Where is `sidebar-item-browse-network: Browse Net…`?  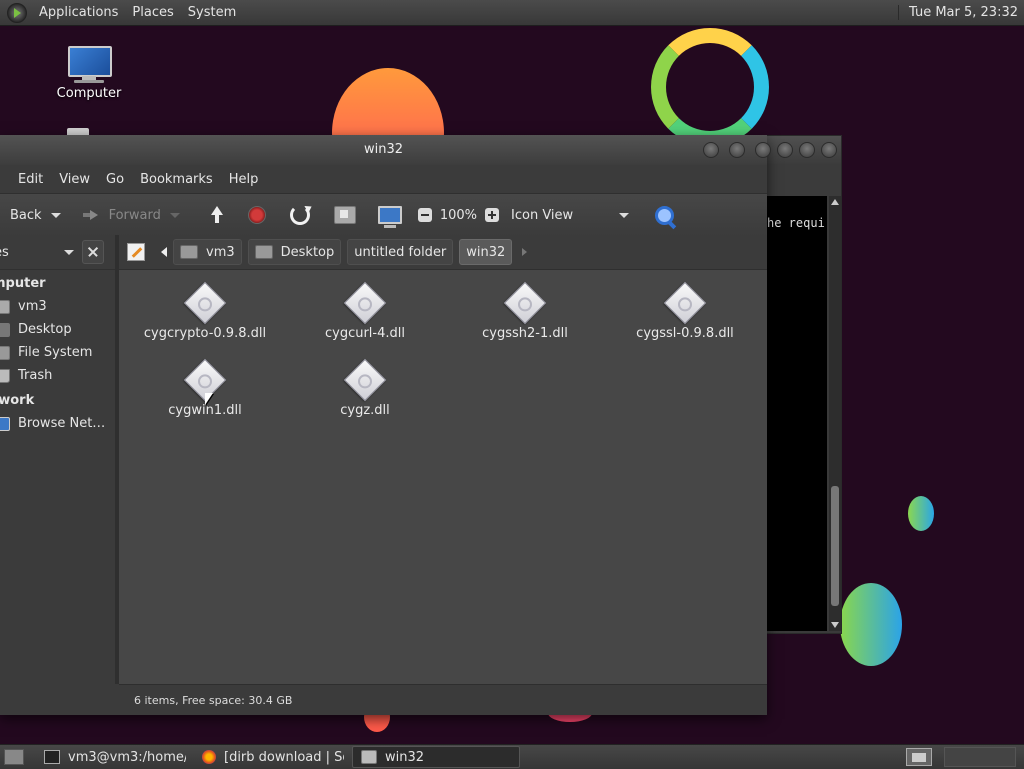 sidebar-item-browse-network: Browse Net… is located at coordinates (57, 423).